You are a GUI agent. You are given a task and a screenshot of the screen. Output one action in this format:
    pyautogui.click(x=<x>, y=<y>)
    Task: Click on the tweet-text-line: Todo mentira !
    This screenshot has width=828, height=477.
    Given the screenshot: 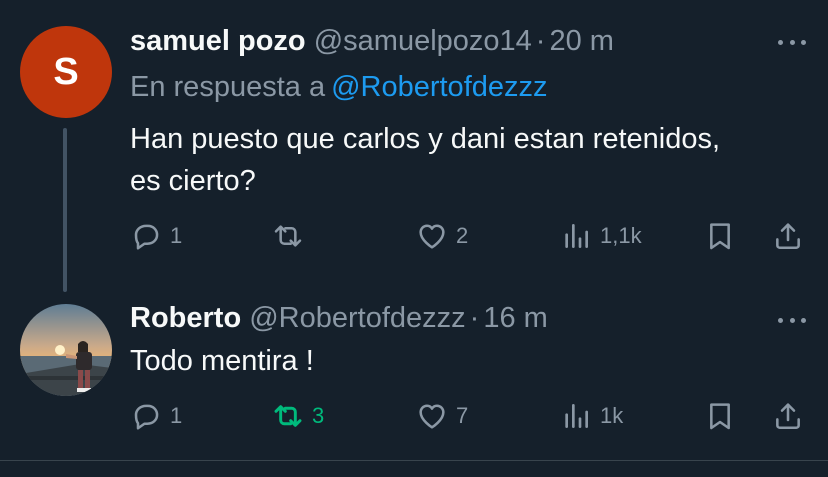 What is the action you would take?
    pyautogui.click(x=222, y=361)
    